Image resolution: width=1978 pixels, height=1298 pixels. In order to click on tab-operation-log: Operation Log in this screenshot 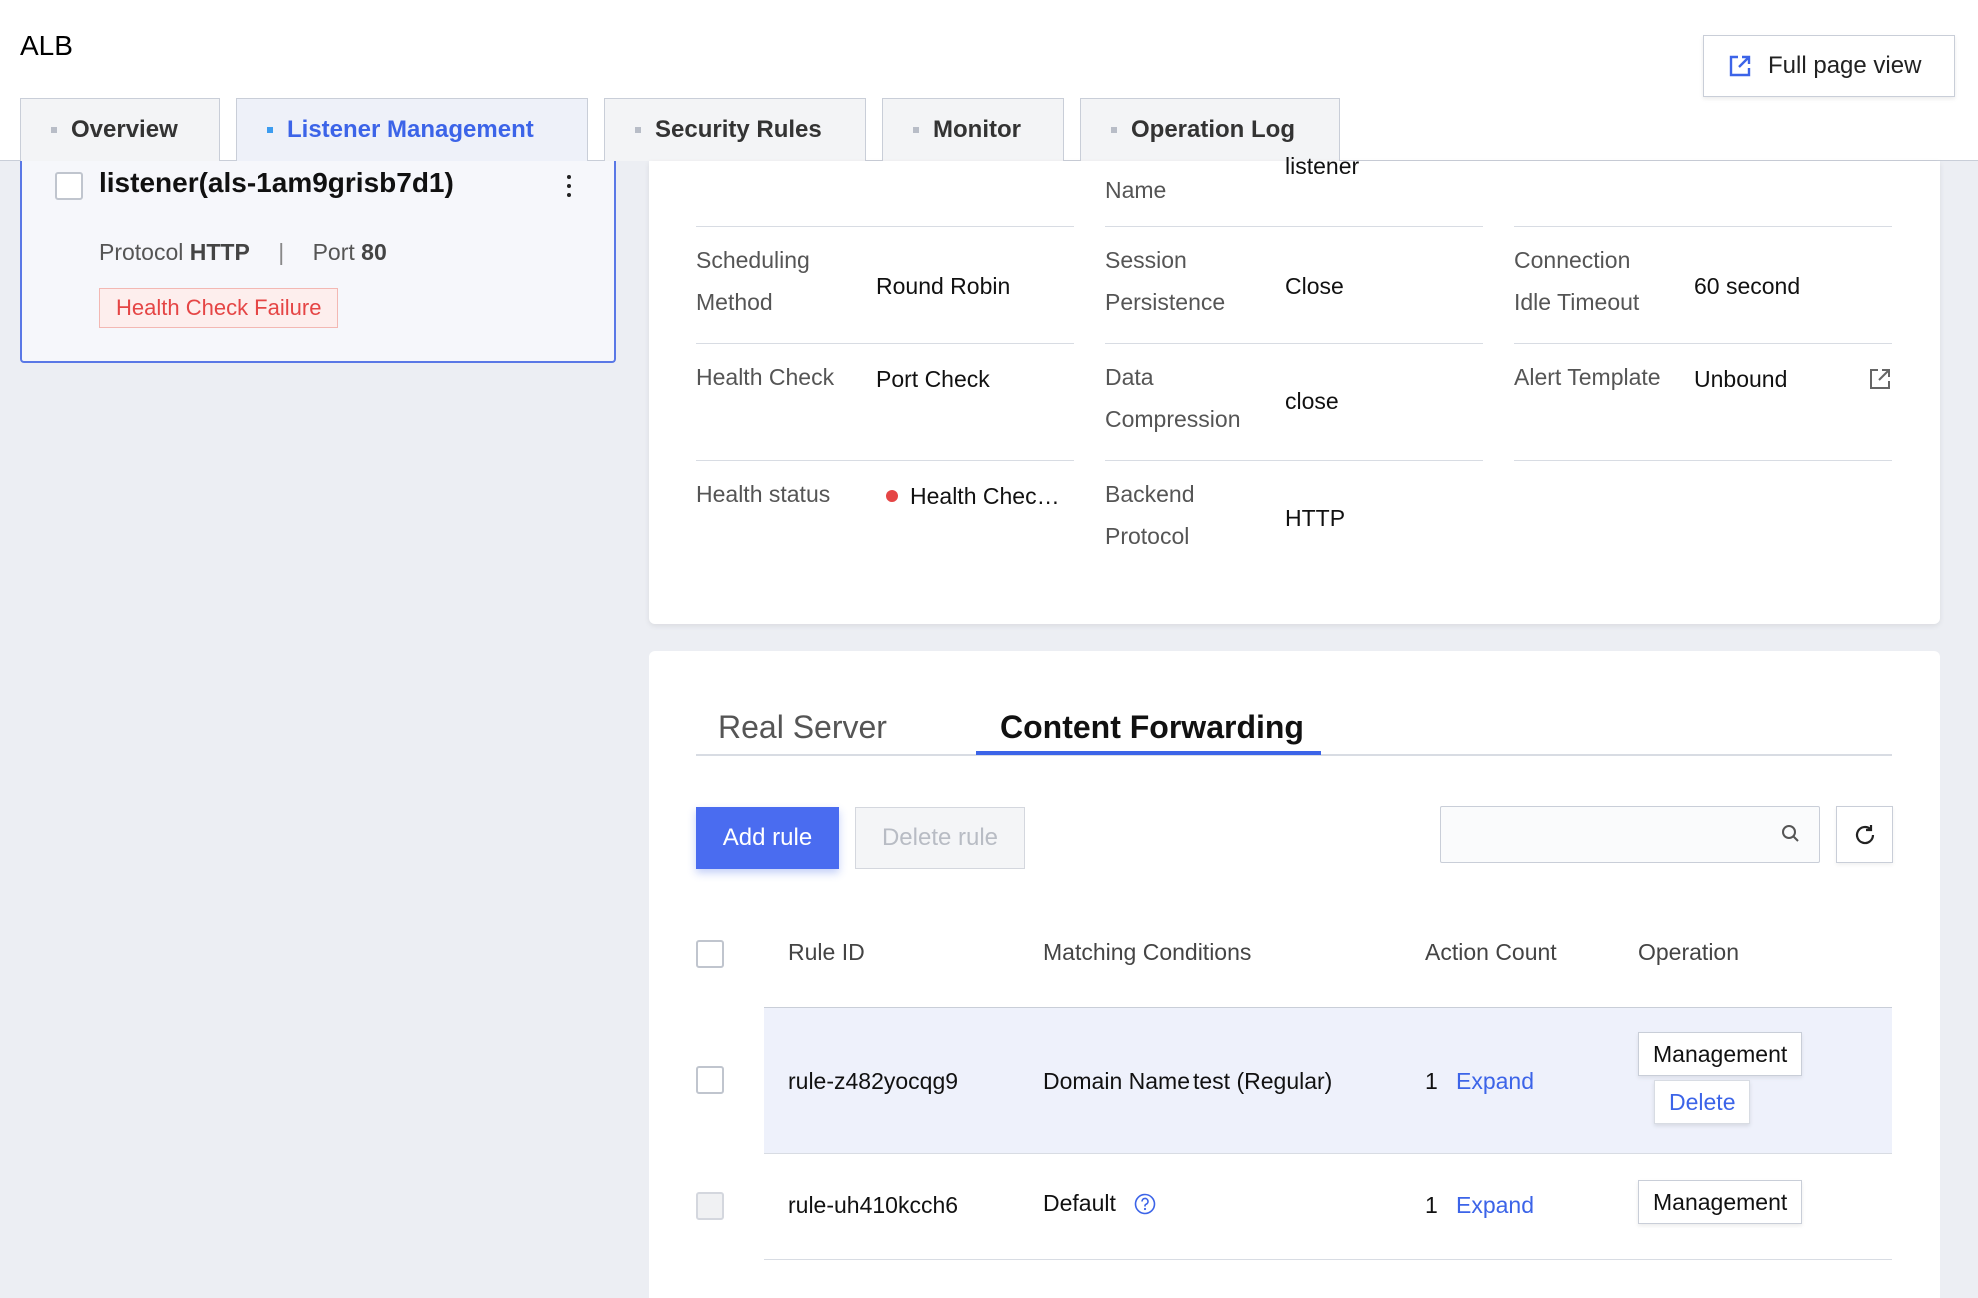, I will do `click(1210, 129)`.